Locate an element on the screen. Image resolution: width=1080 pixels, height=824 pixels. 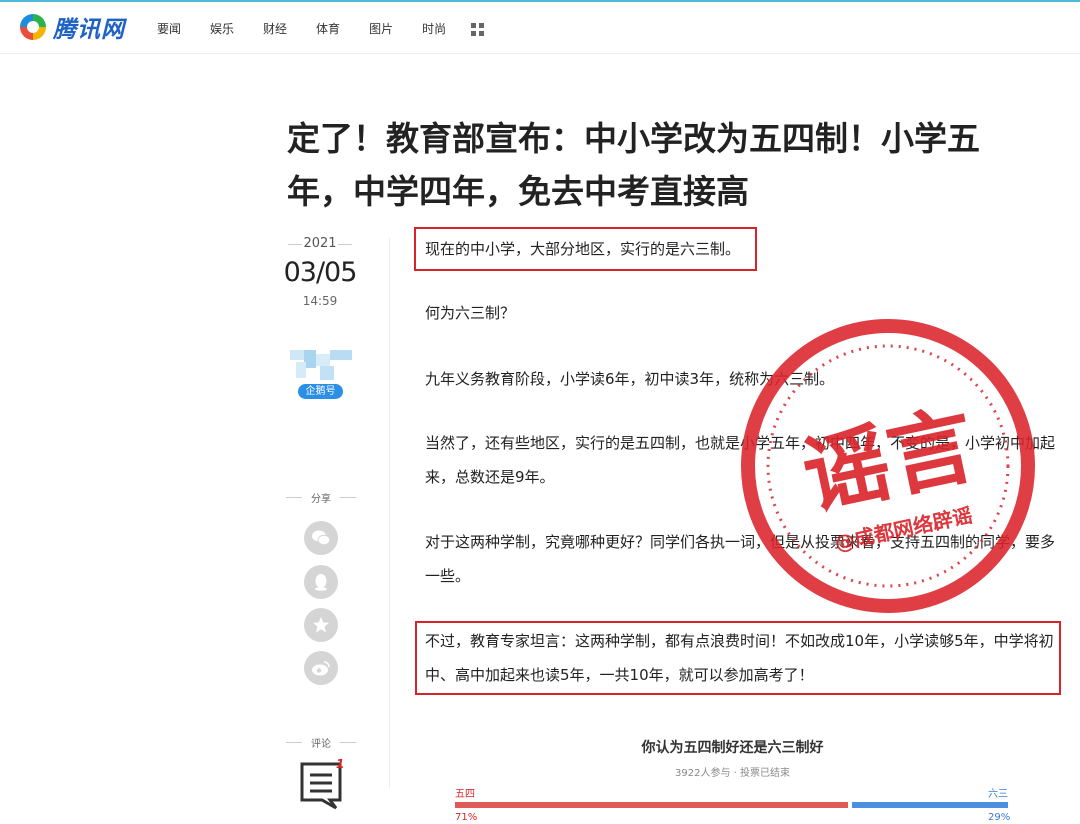
star-icon is located at coordinates (321, 625).